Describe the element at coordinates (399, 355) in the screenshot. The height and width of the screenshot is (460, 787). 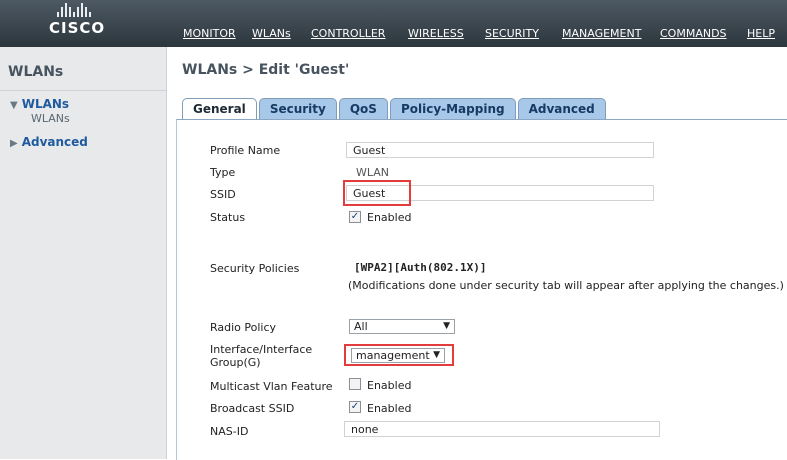
I see `interface-group-highlight` at that location.